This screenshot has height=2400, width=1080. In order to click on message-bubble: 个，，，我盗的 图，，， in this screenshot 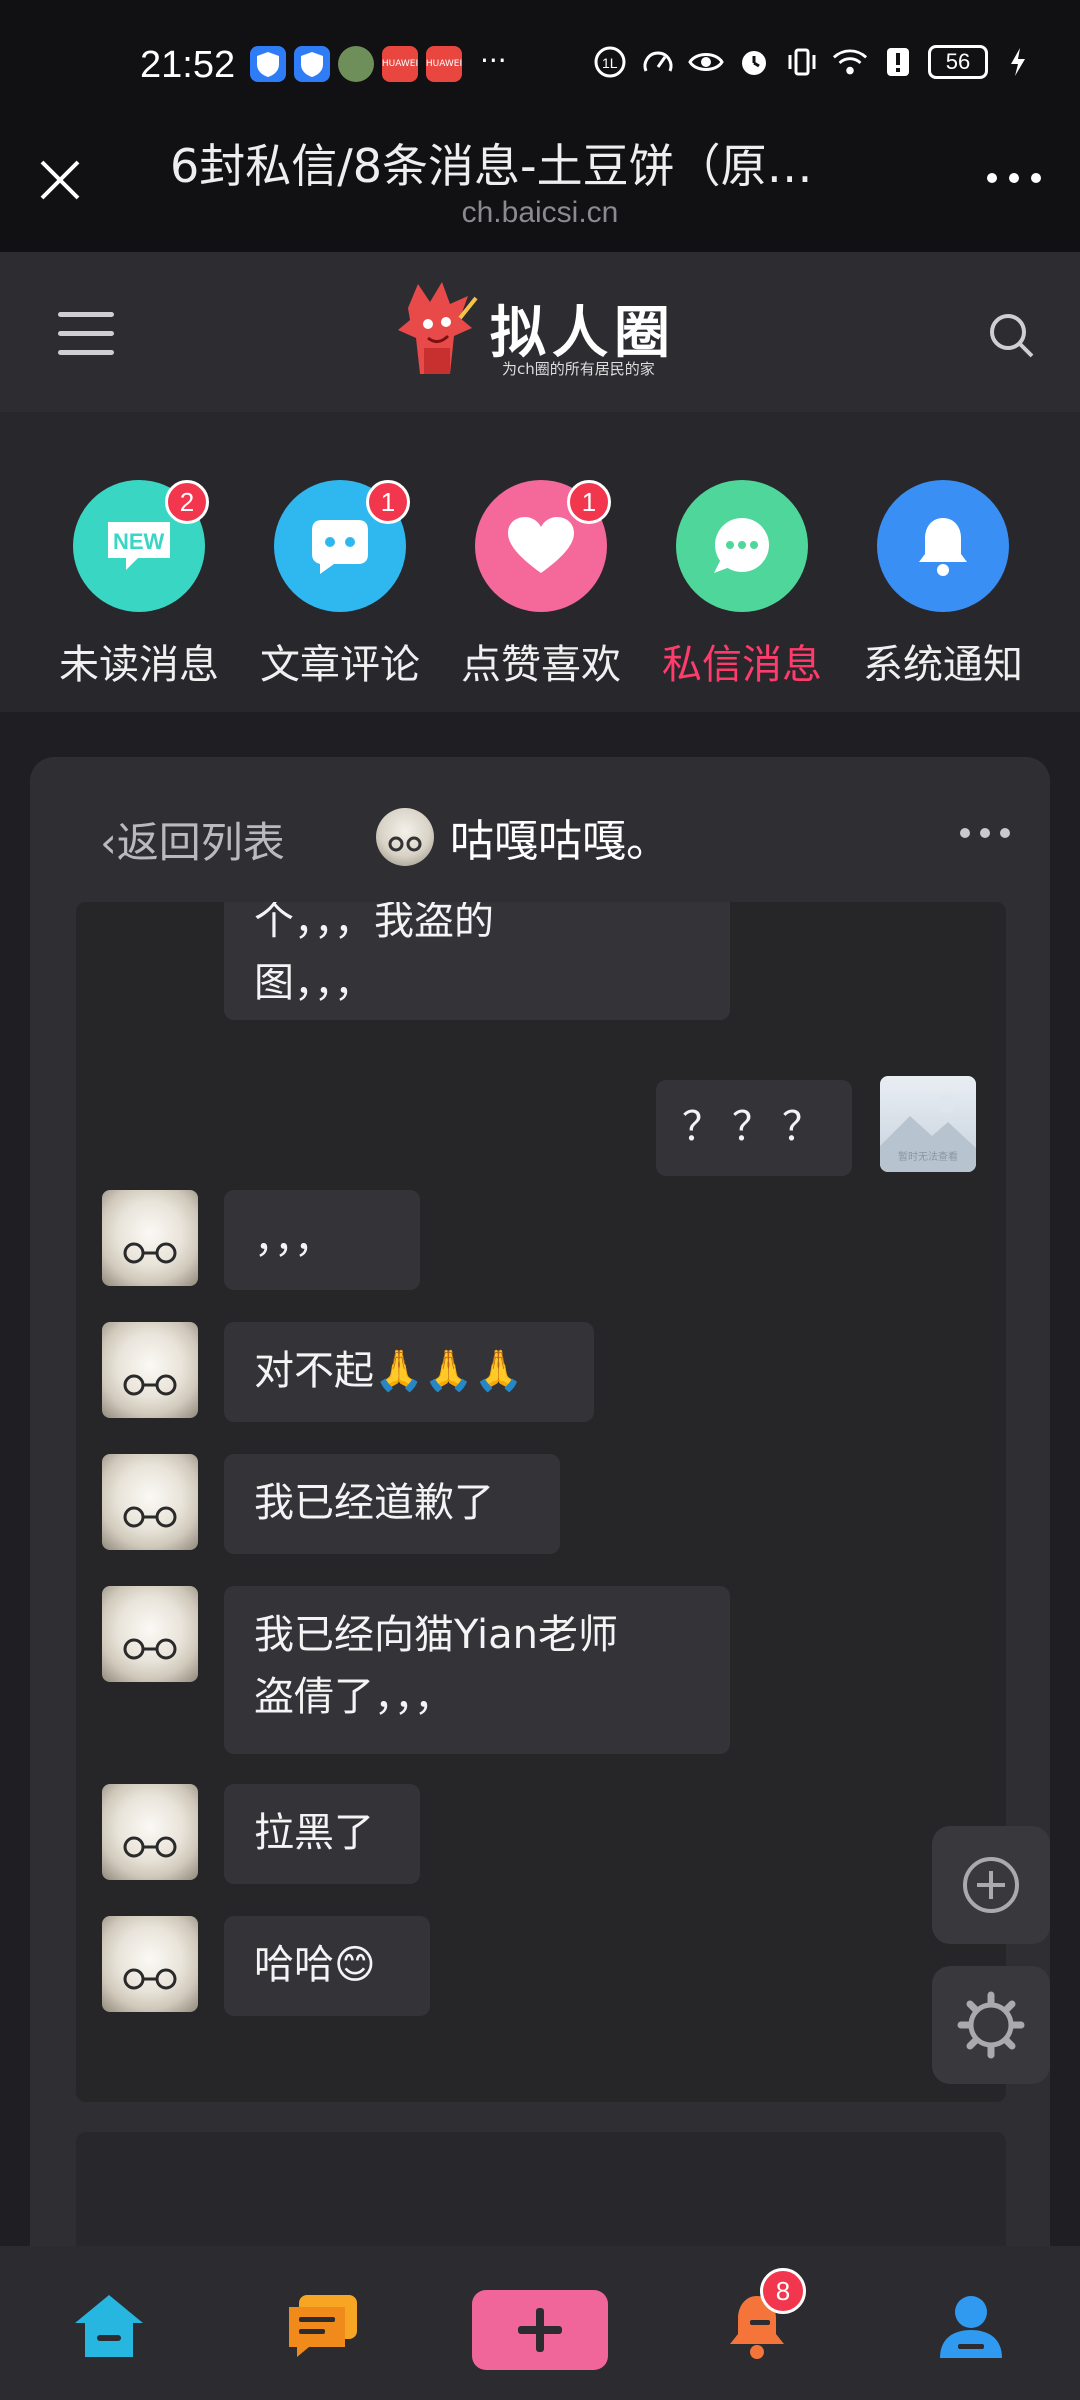, I will do `click(477, 961)`.